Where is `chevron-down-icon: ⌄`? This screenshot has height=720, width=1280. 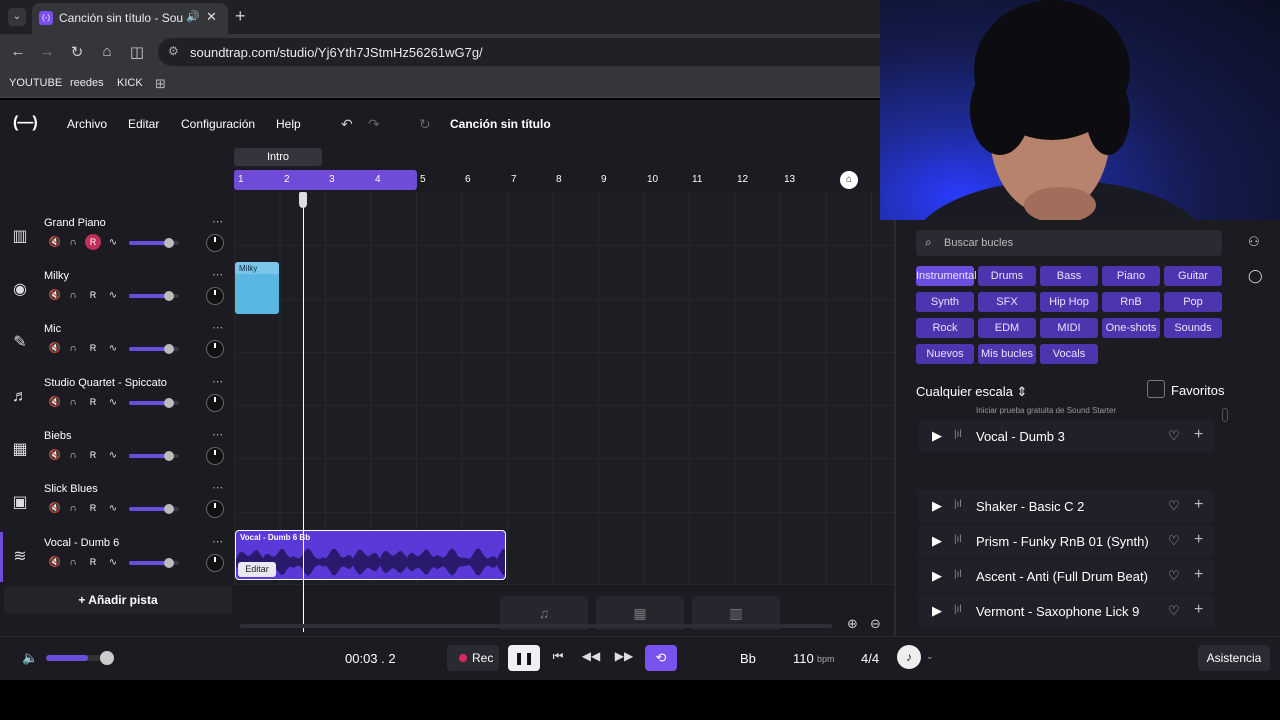
chevron-down-icon: ⌄ is located at coordinates (930, 656).